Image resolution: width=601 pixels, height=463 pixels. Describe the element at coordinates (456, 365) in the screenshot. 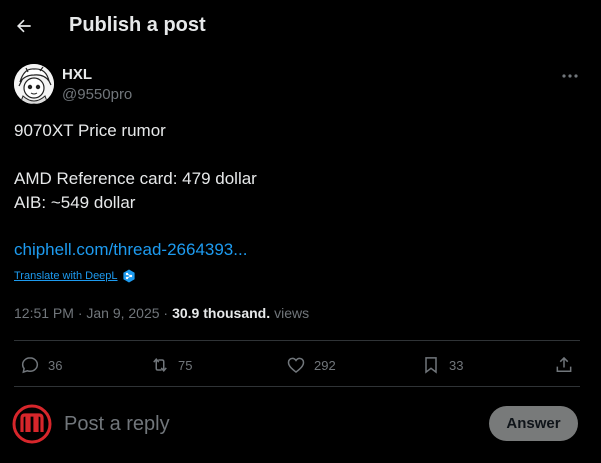

I see `bookmark-count: 33` at that location.